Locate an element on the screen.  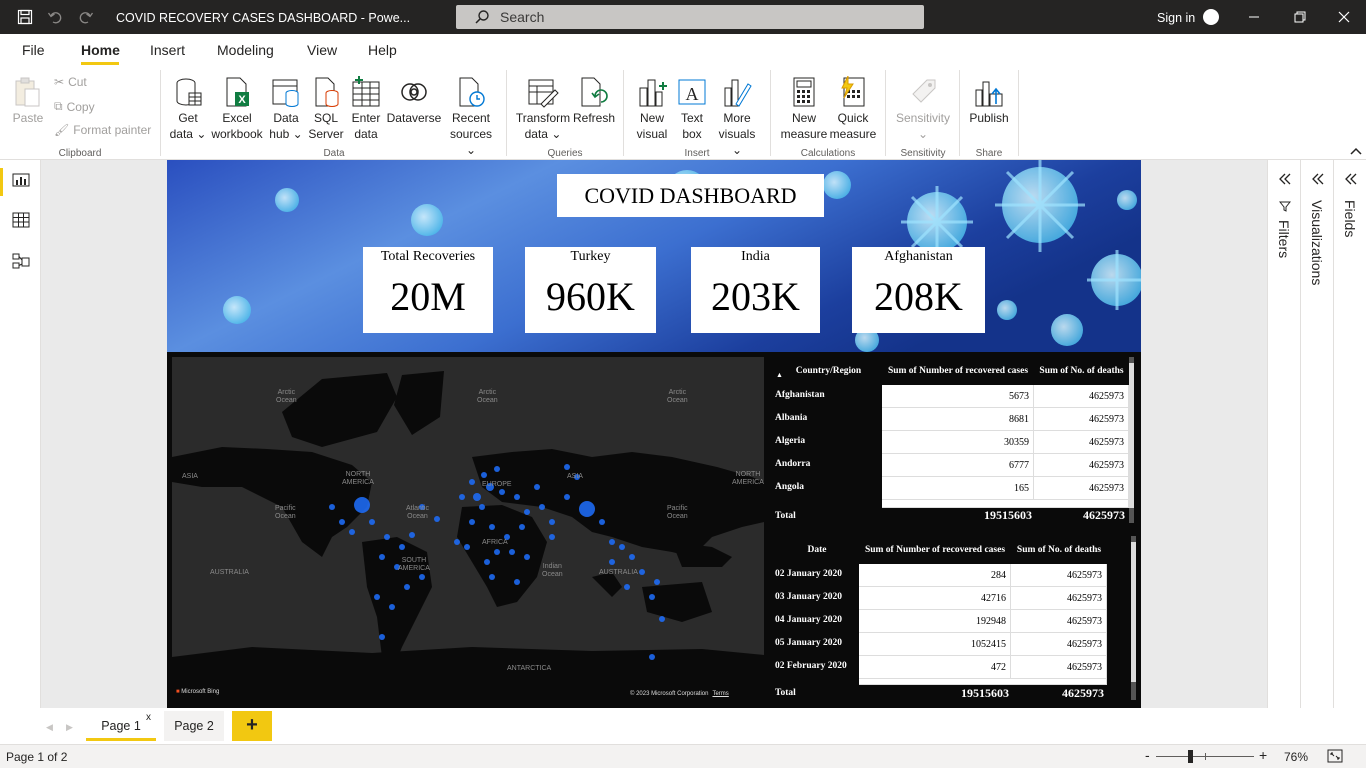
get-data-button: Get data ⌄ is located at coordinates (188, 108).